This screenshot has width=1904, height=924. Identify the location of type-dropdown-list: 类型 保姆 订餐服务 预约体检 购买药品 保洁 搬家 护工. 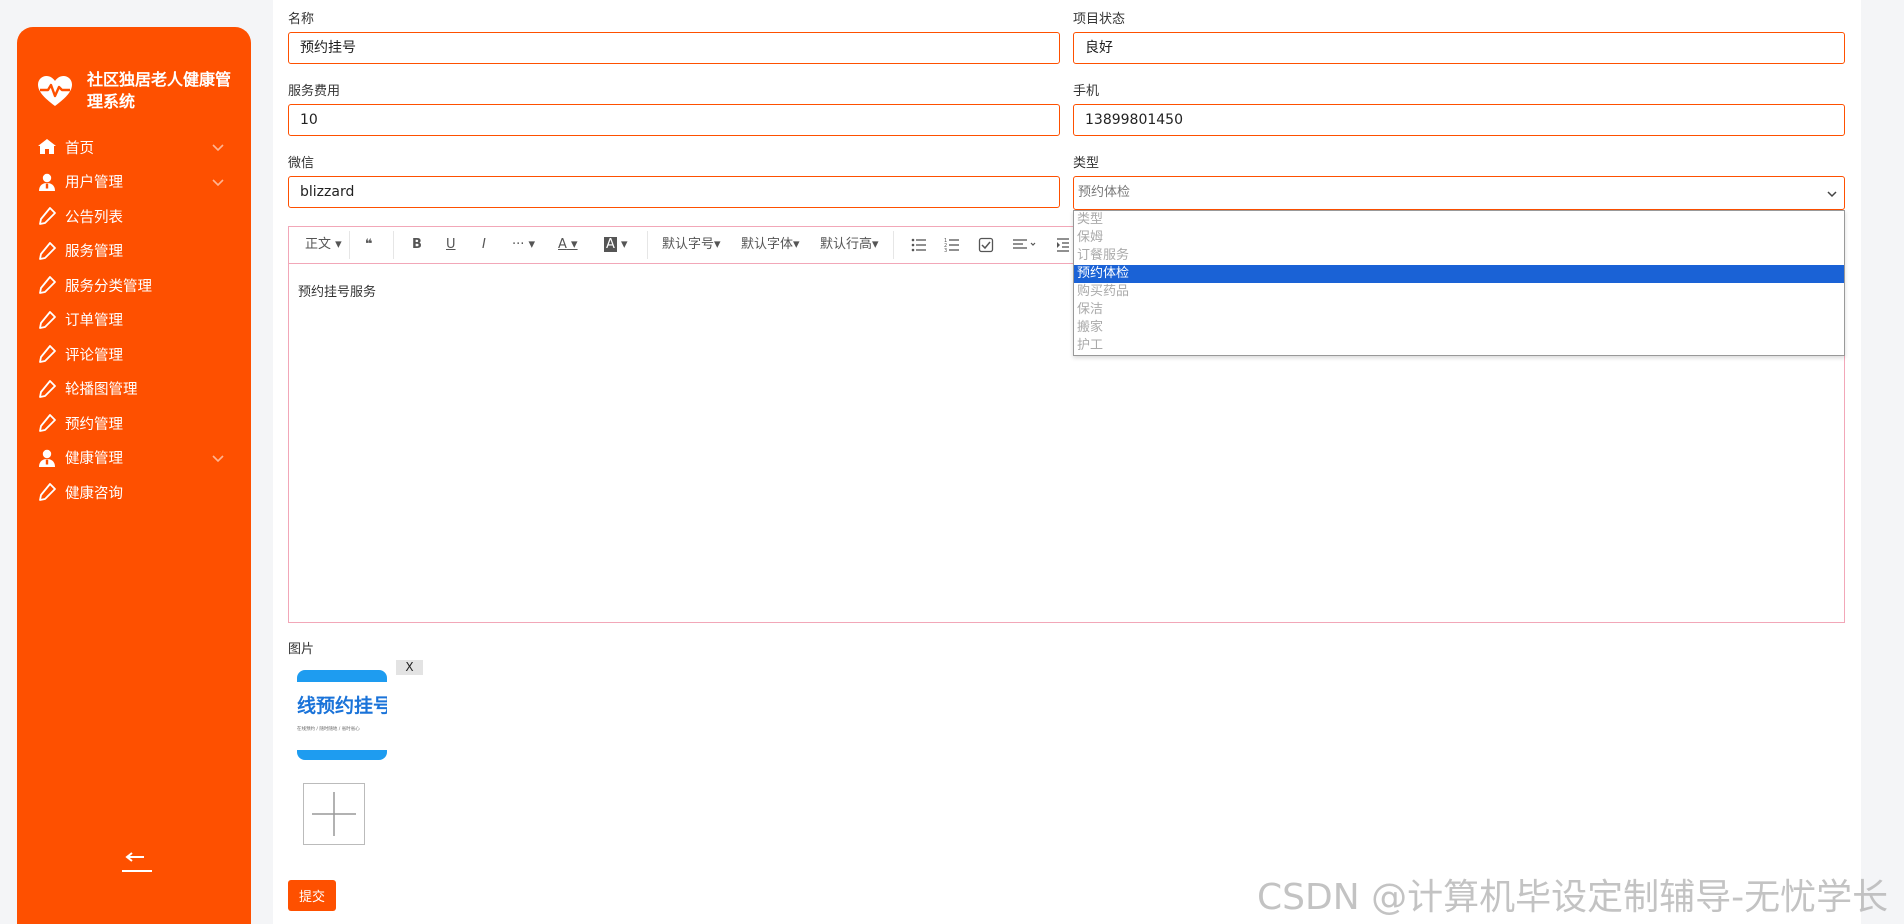
(1459, 283).